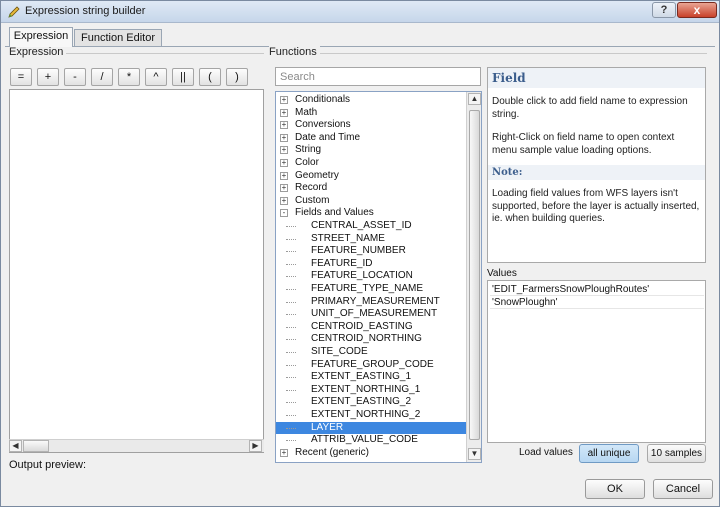 The width and height of the screenshot is (720, 507). Describe the element at coordinates (328, 137) in the screenshot. I see `tree-item-label: Date and Time` at that location.